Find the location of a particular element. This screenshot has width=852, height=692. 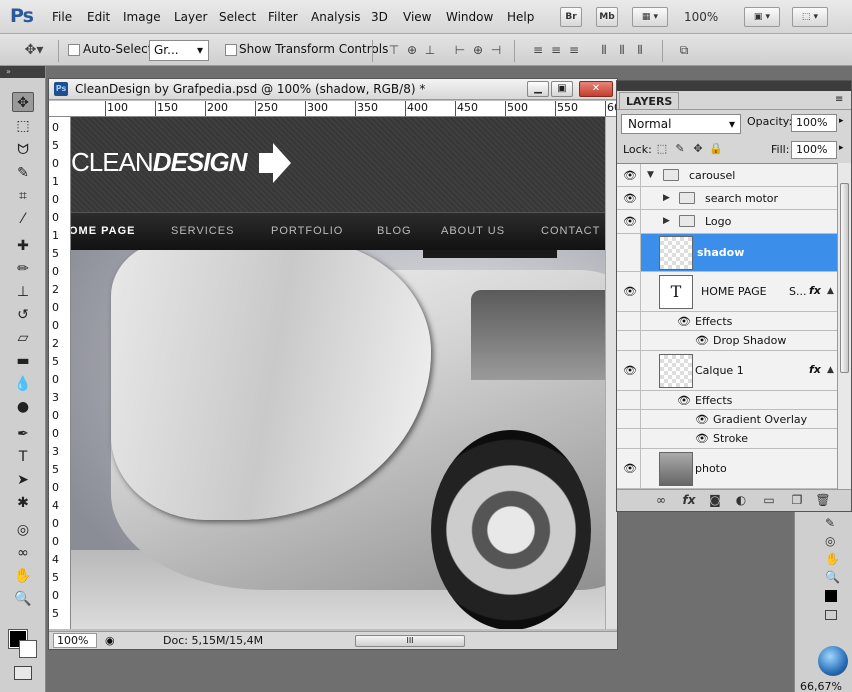

menu-file: File is located at coordinates (62, 17).